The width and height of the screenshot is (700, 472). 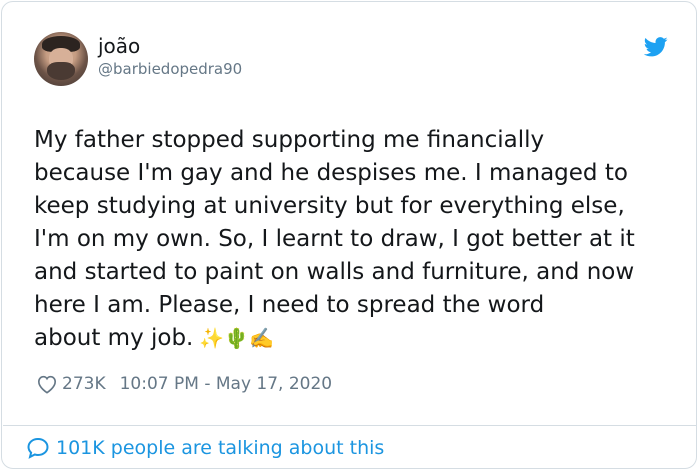 What do you see at coordinates (61, 59) in the screenshot?
I see `avatar` at bounding box center [61, 59].